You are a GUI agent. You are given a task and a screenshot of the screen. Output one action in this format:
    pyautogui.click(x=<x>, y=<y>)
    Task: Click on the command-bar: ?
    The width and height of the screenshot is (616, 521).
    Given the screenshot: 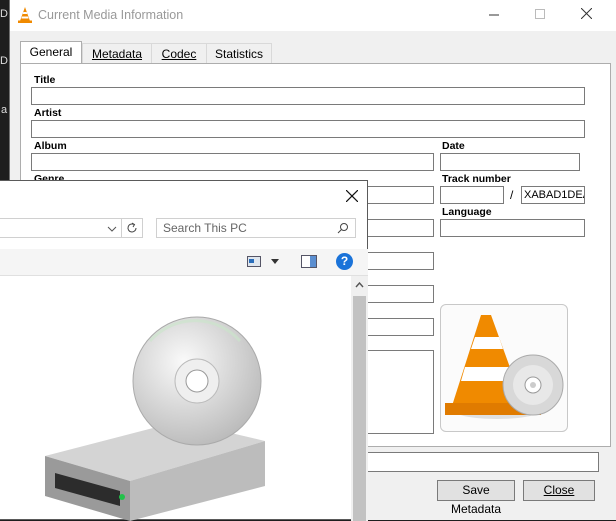 What is the action you would take?
    pyautogui.click(x=184, y=262)
    